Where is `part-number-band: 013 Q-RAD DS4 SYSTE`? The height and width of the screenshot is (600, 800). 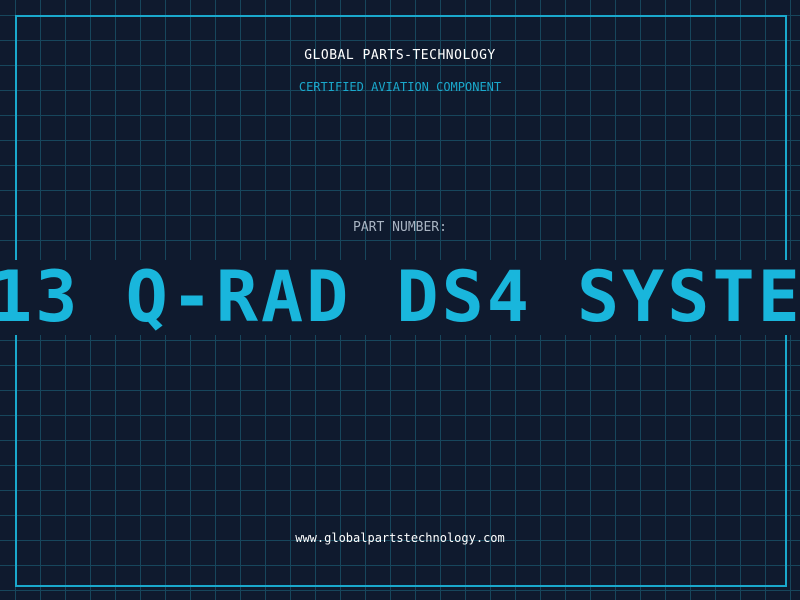
part-number-band: 013 Q-RAD DS4 SYSTE is located at coordinates (400, 297).